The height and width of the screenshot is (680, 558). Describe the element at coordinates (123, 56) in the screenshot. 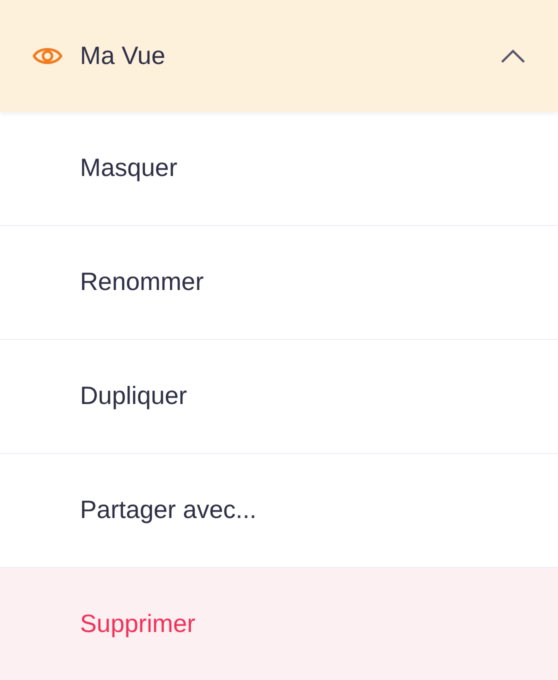

I see `view-title: Ma Vue` at that location.